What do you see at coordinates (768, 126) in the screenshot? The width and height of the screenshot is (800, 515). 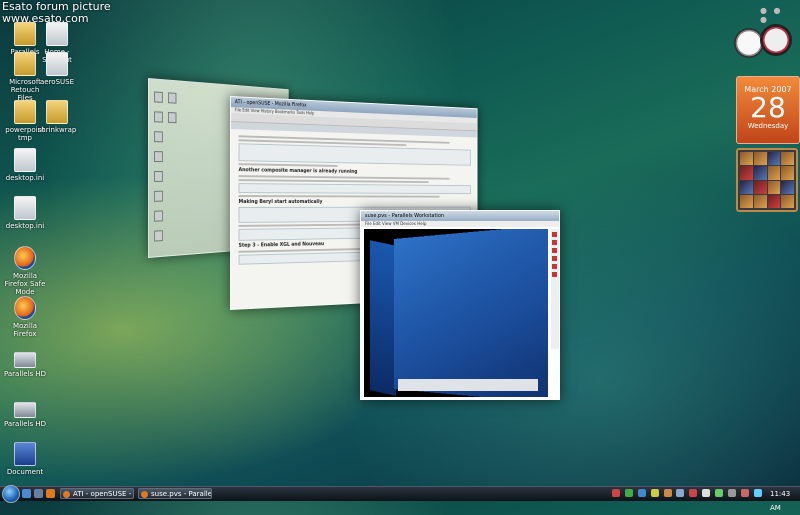 I see `calendar-weekday: Wednesday` at bounding box center [768, 126].